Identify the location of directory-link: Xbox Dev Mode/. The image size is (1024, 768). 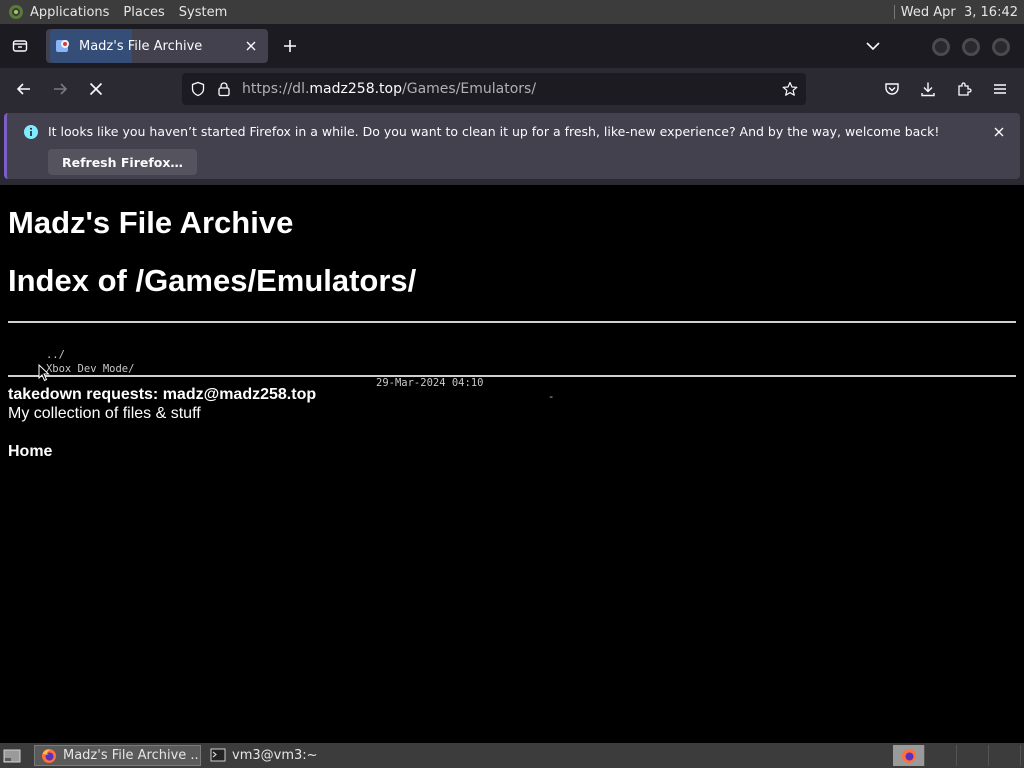
(90, 369).